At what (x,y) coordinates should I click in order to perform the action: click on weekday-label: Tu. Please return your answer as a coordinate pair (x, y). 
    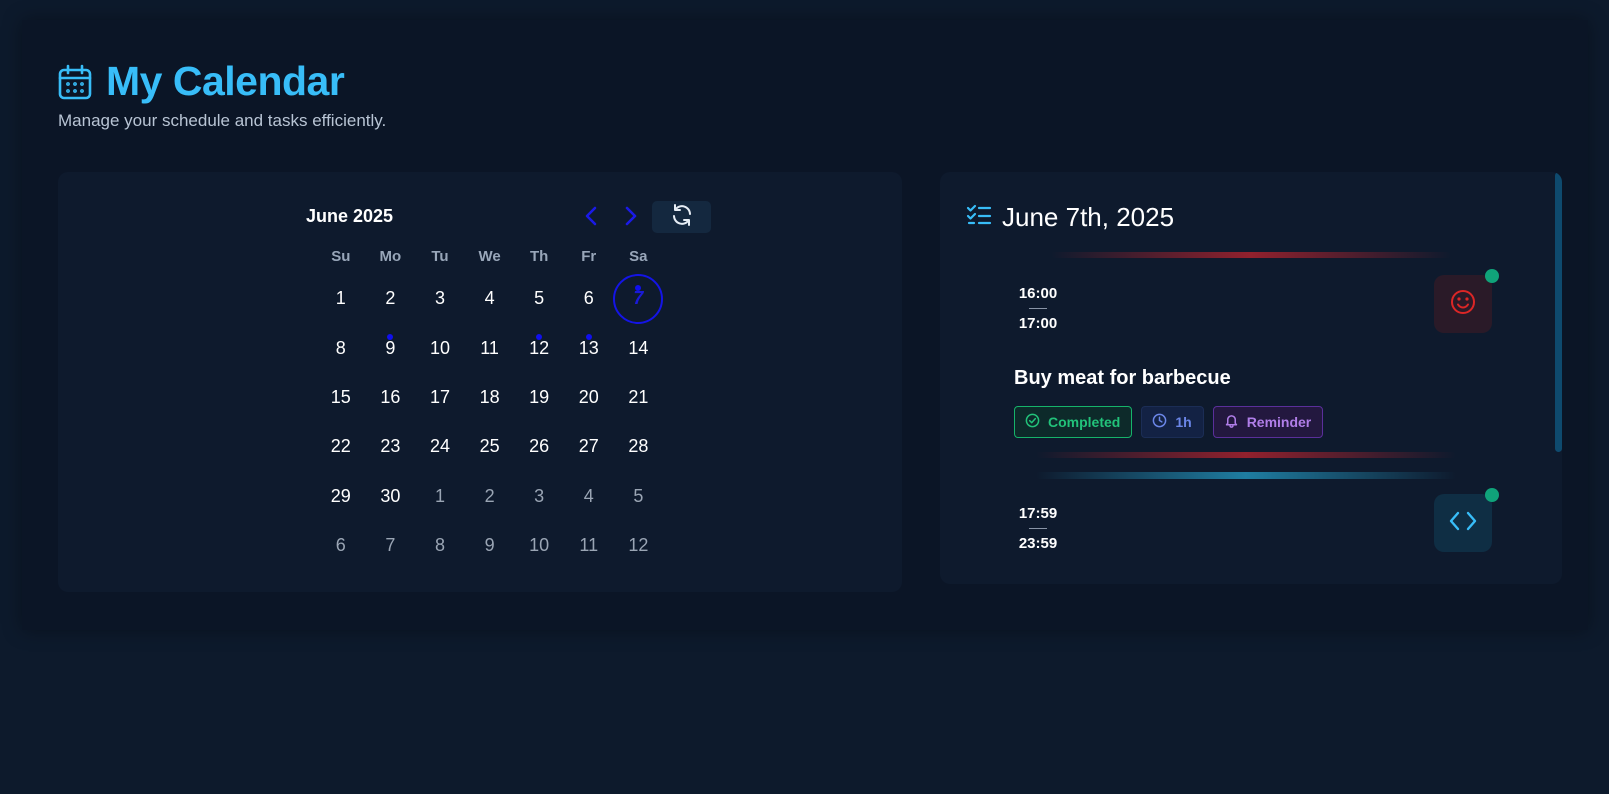
    Looking at the image, I should click on (440, 256).